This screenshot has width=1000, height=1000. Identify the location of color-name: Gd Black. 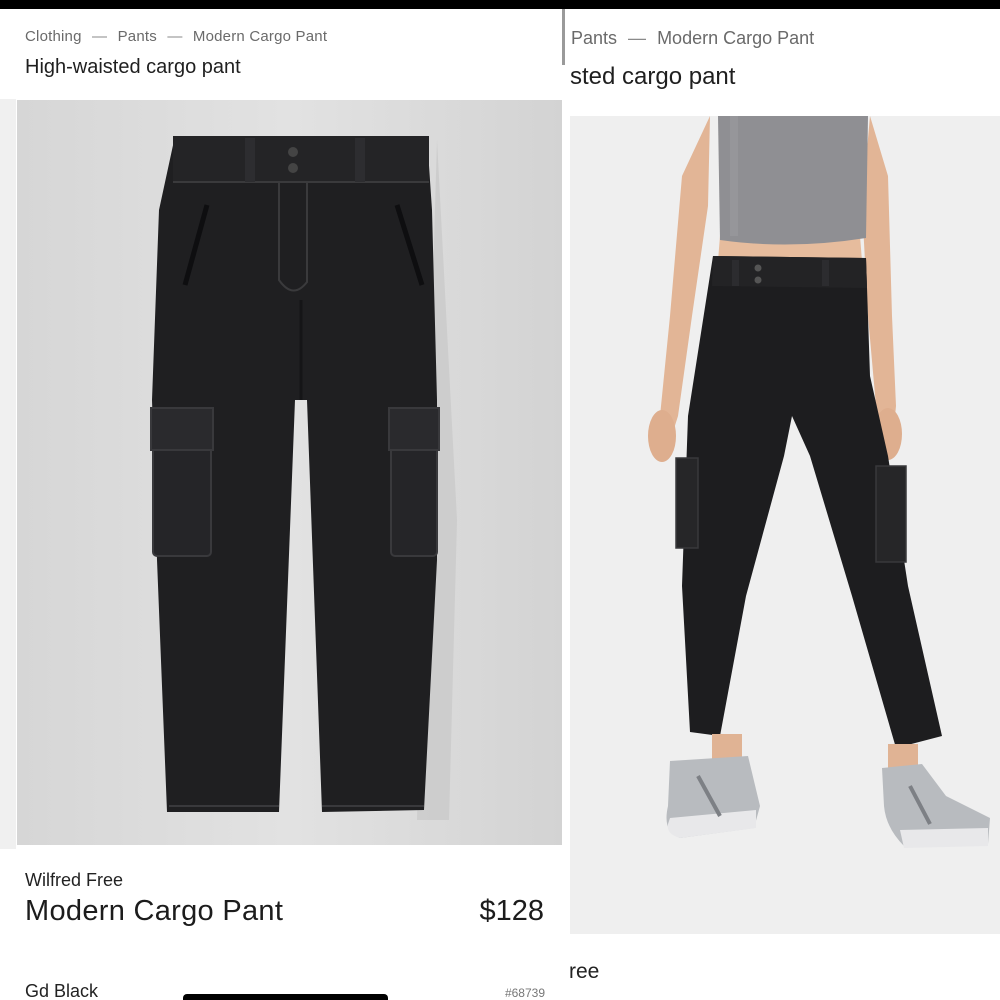
(62, 990).